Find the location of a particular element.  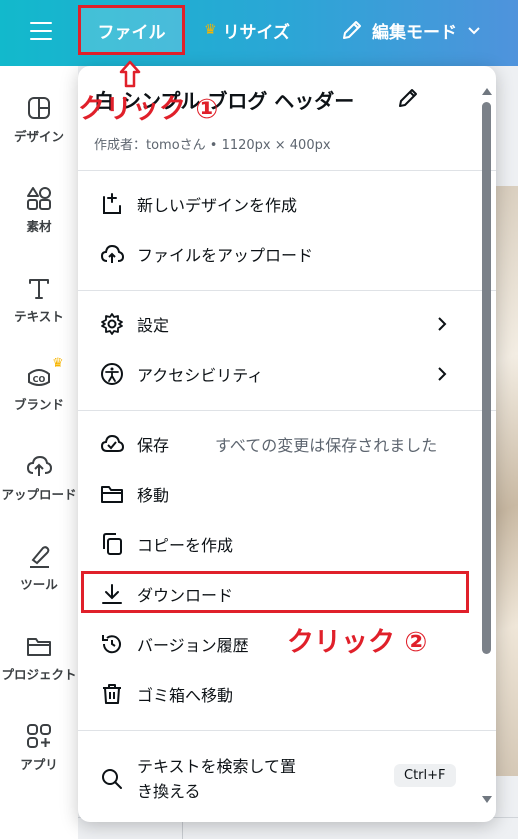

menu-label: ゴミ箱へ移動 is located at coordinates (185, 695).